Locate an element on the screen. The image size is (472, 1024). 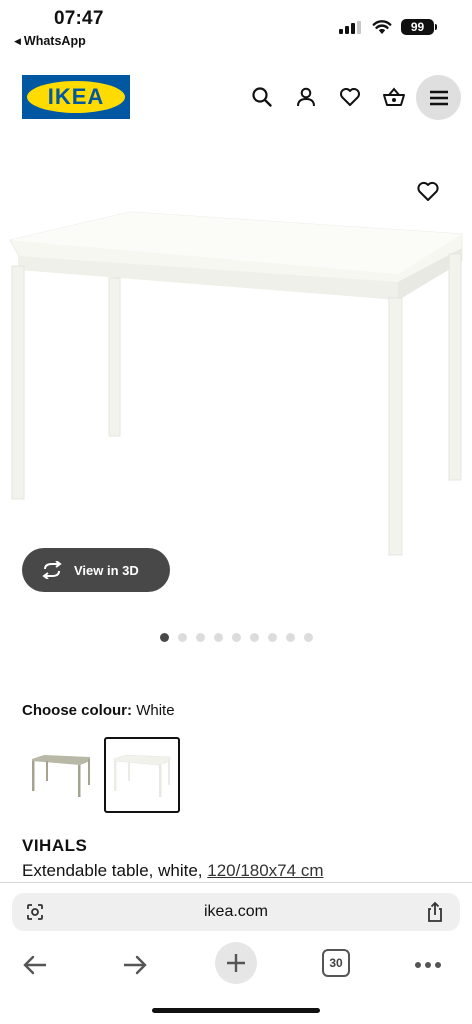
tabs-button: 30 is located at coordinates (336, 963).